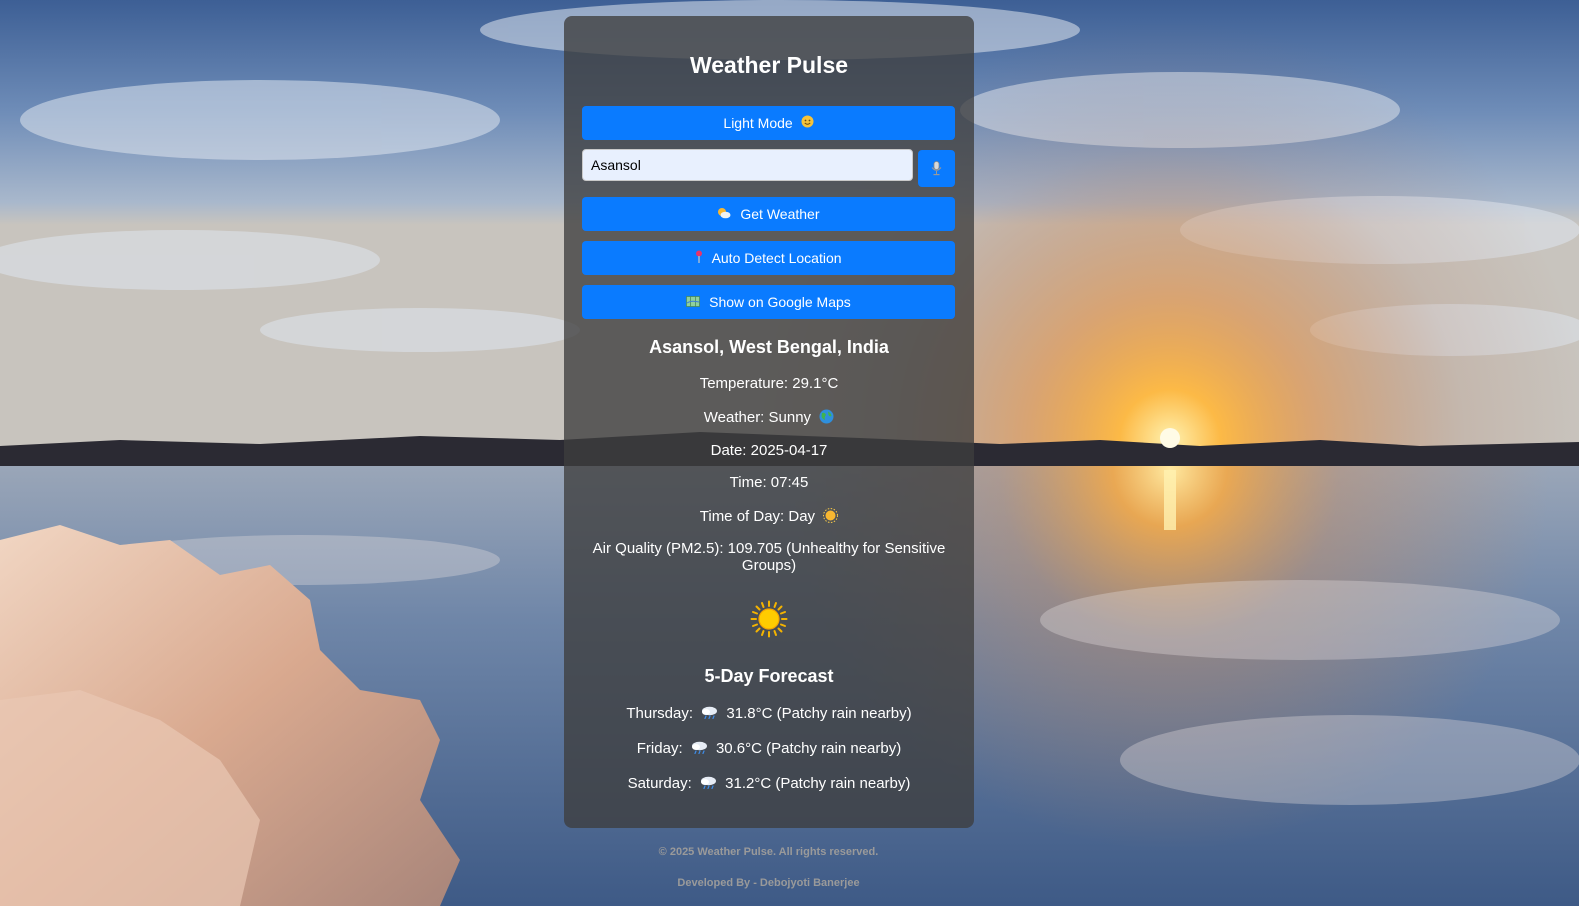  Describe the element at coordinates (769, 65) in the screenshot. I see `app-title: Weather Pulse` at that location.